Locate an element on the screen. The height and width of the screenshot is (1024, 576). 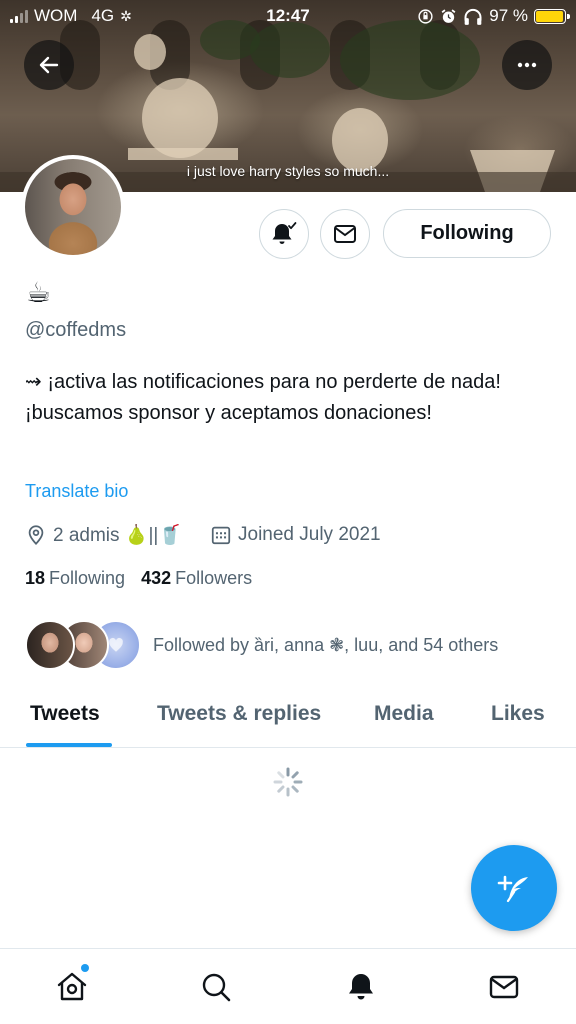
joined-text: Joined July 2021 is located at coordinates (309, 534).